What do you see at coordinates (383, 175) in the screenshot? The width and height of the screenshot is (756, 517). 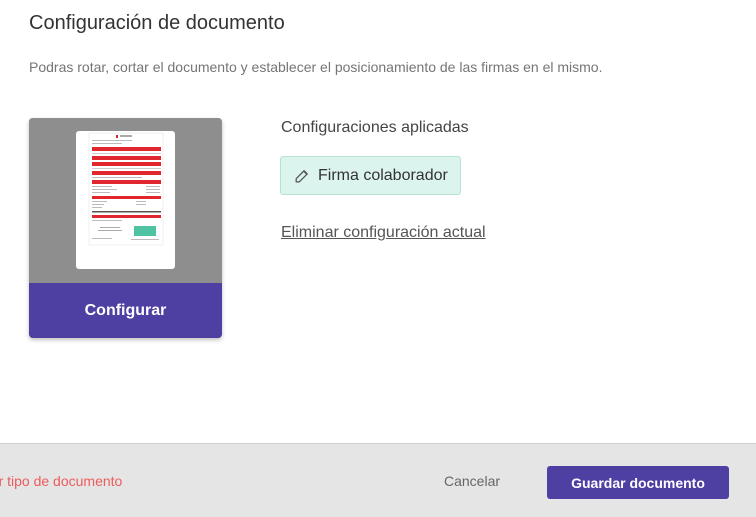 I see `signature-config-tag-label: Firma colaborador` at bounding box center [383, 175].